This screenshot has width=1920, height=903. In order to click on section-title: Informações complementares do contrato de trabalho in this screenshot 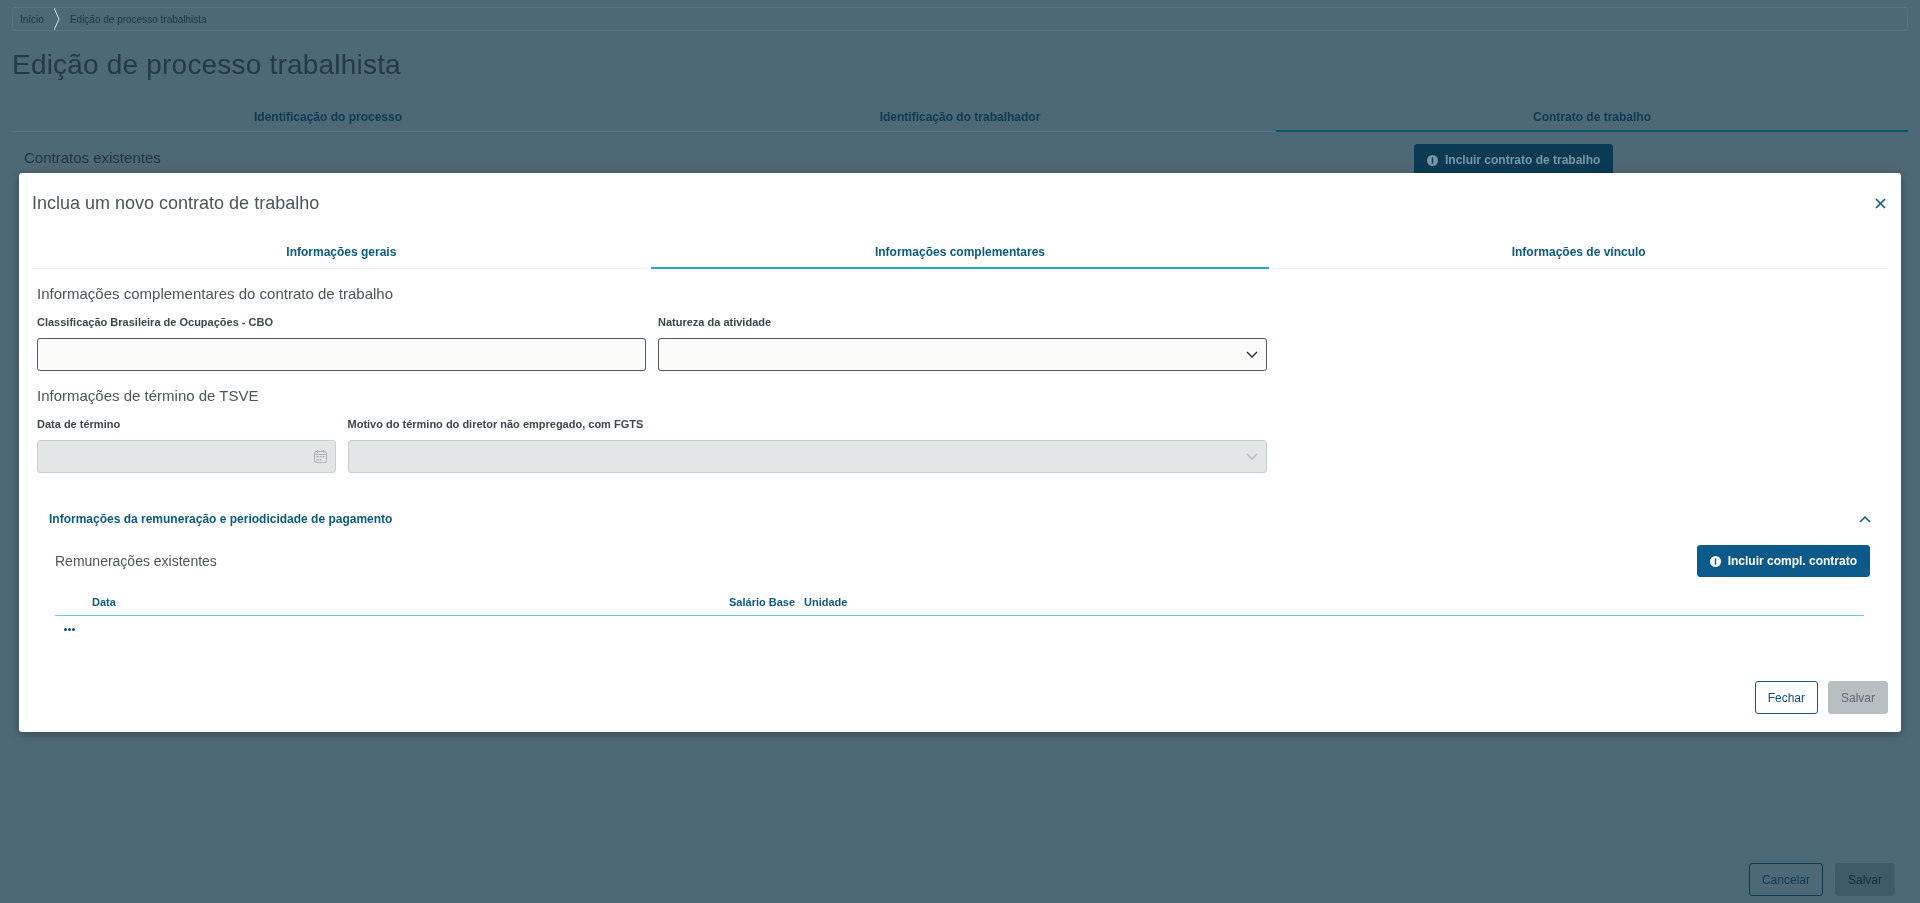, I will do `click(216, 293)`.